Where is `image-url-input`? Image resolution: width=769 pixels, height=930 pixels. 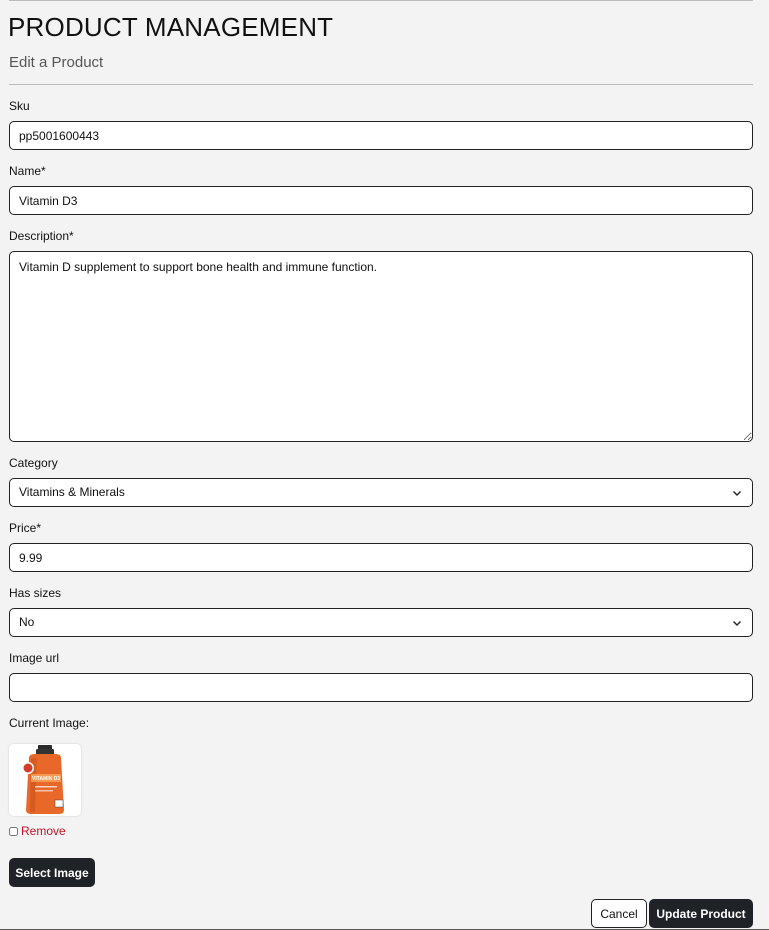
image-url-input is located at coordinates (381, 687).